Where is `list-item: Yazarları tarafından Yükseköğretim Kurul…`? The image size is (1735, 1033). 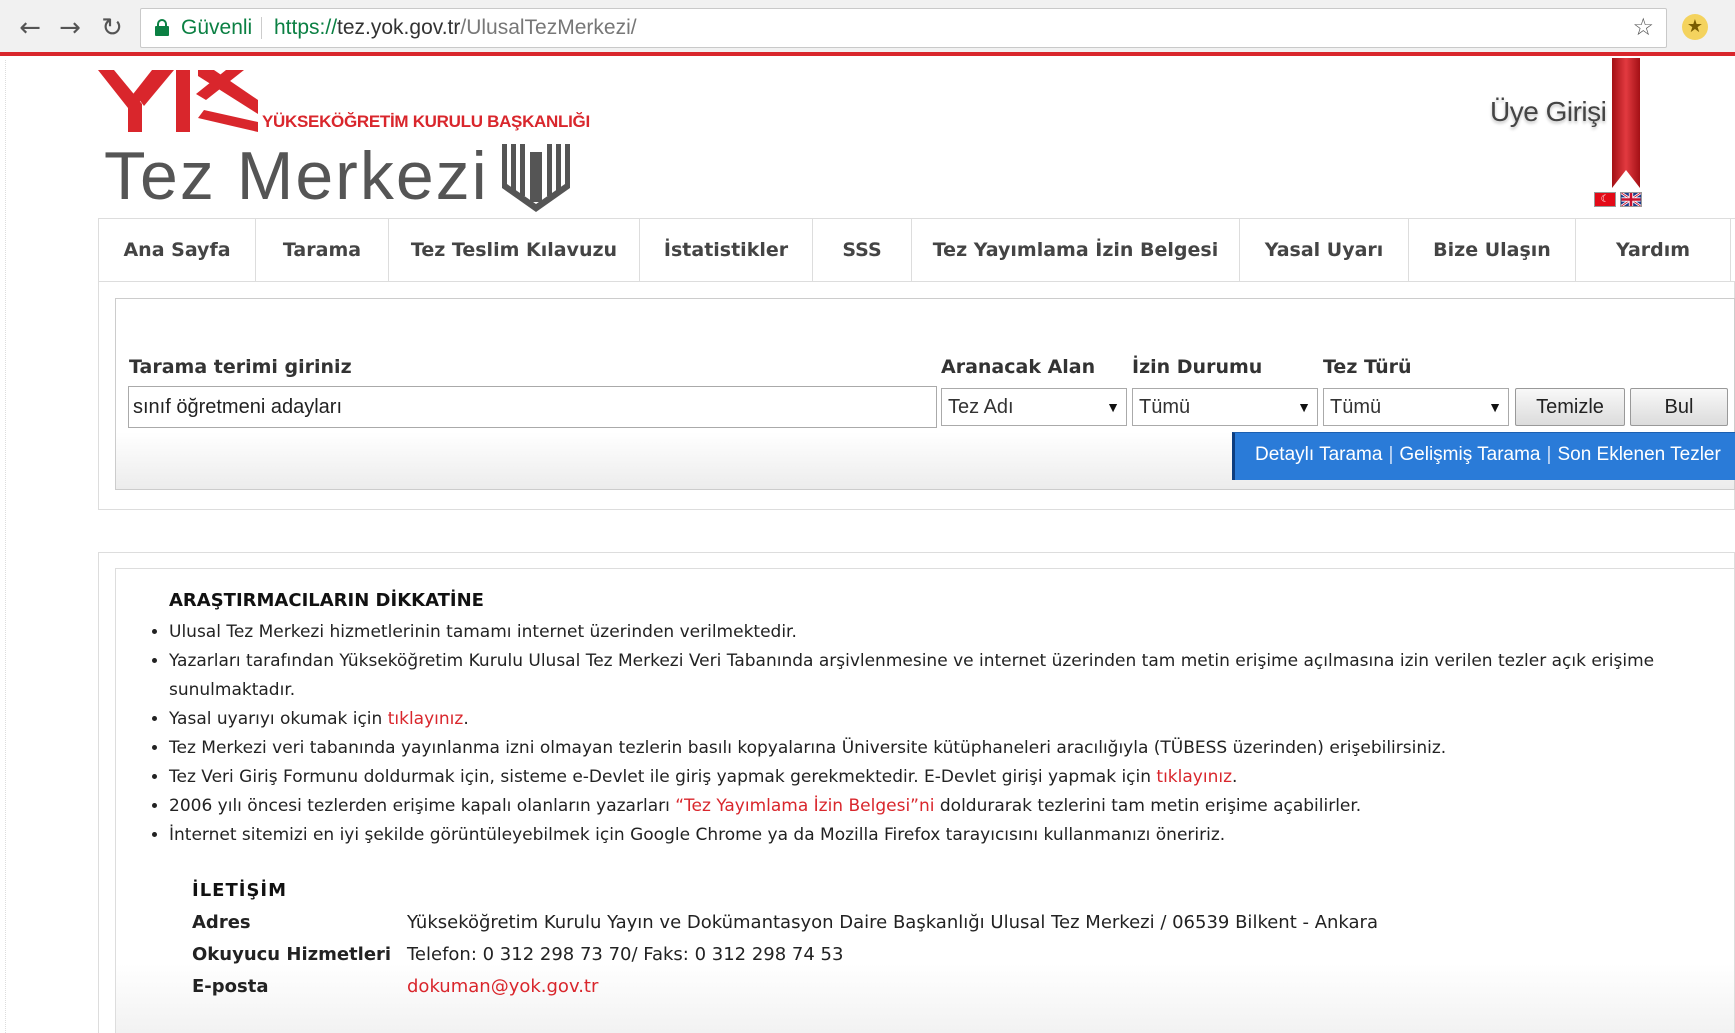 list-item: Yazarları tarafından Yükseköğretim Kurul… is located at coordinates (939, 676).